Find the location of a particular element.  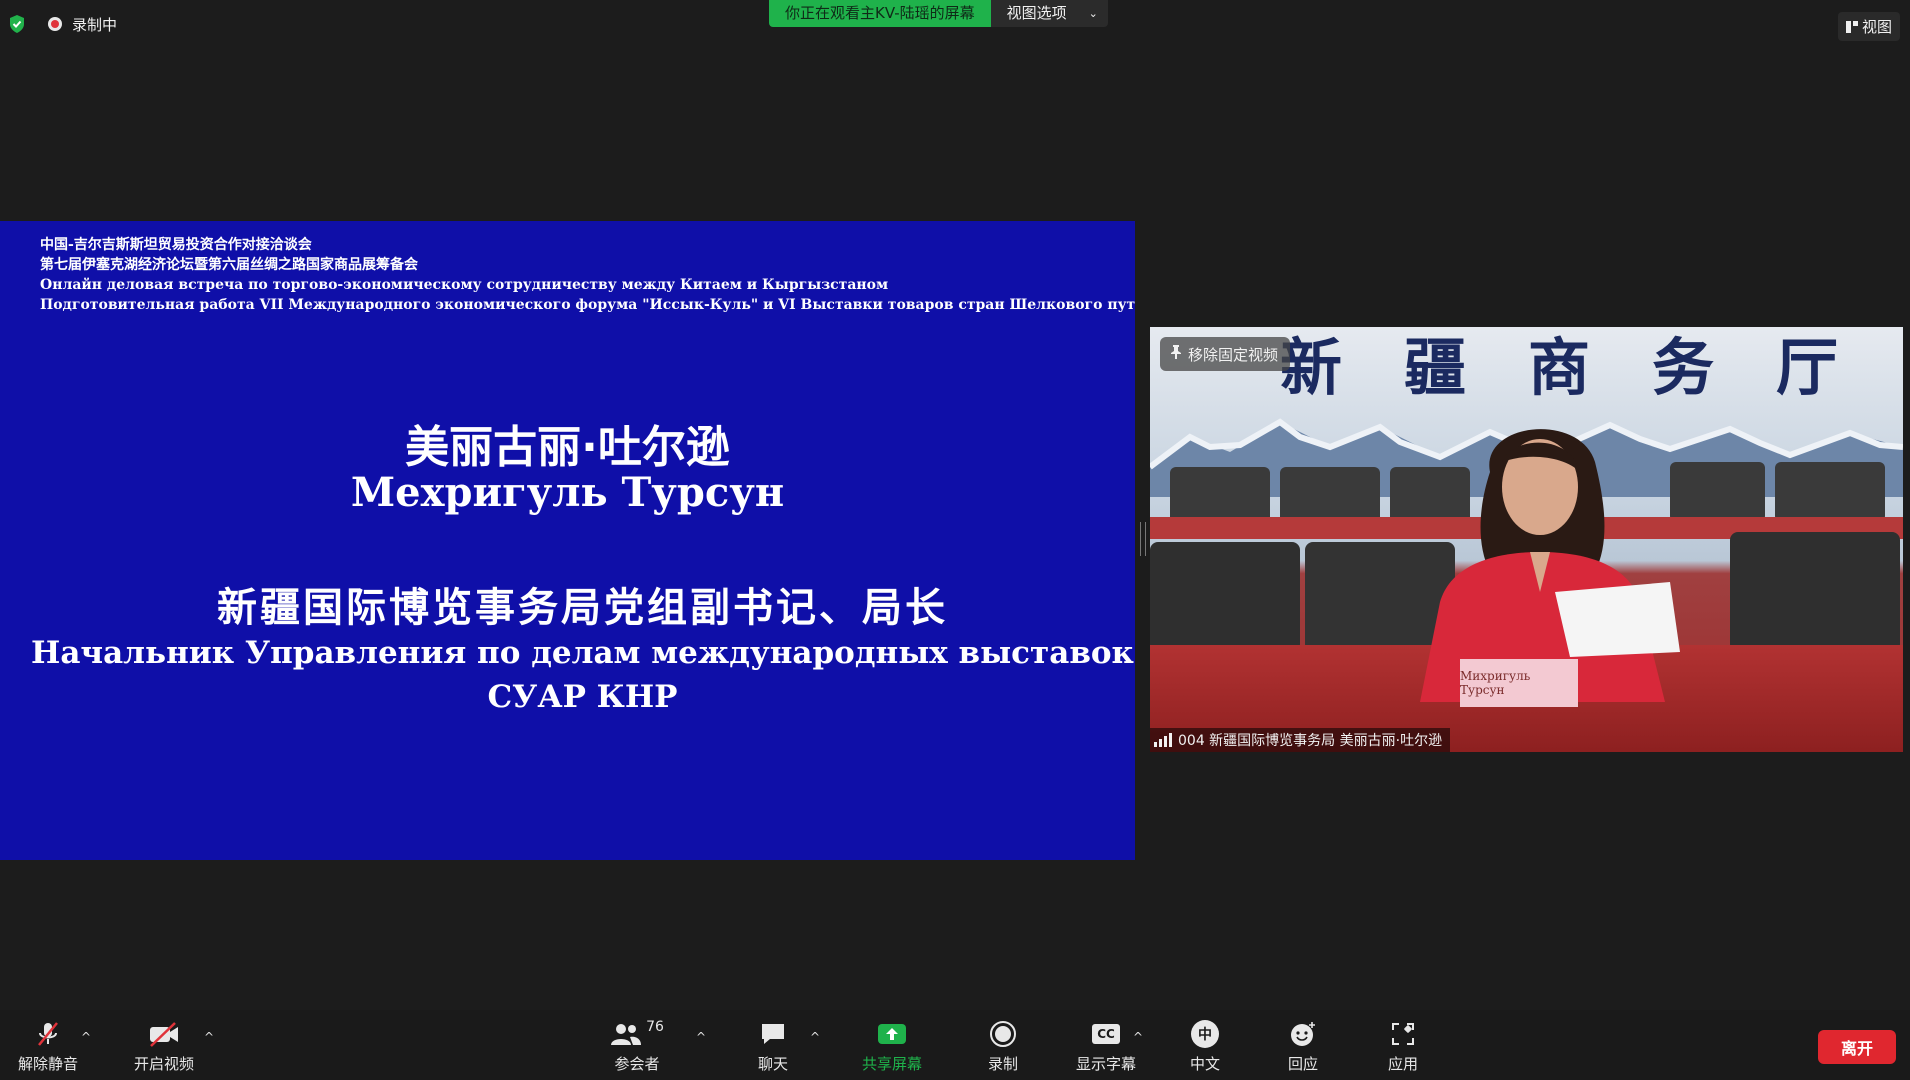

video-options-caret: ^ is located at coordinates (209, 1037).